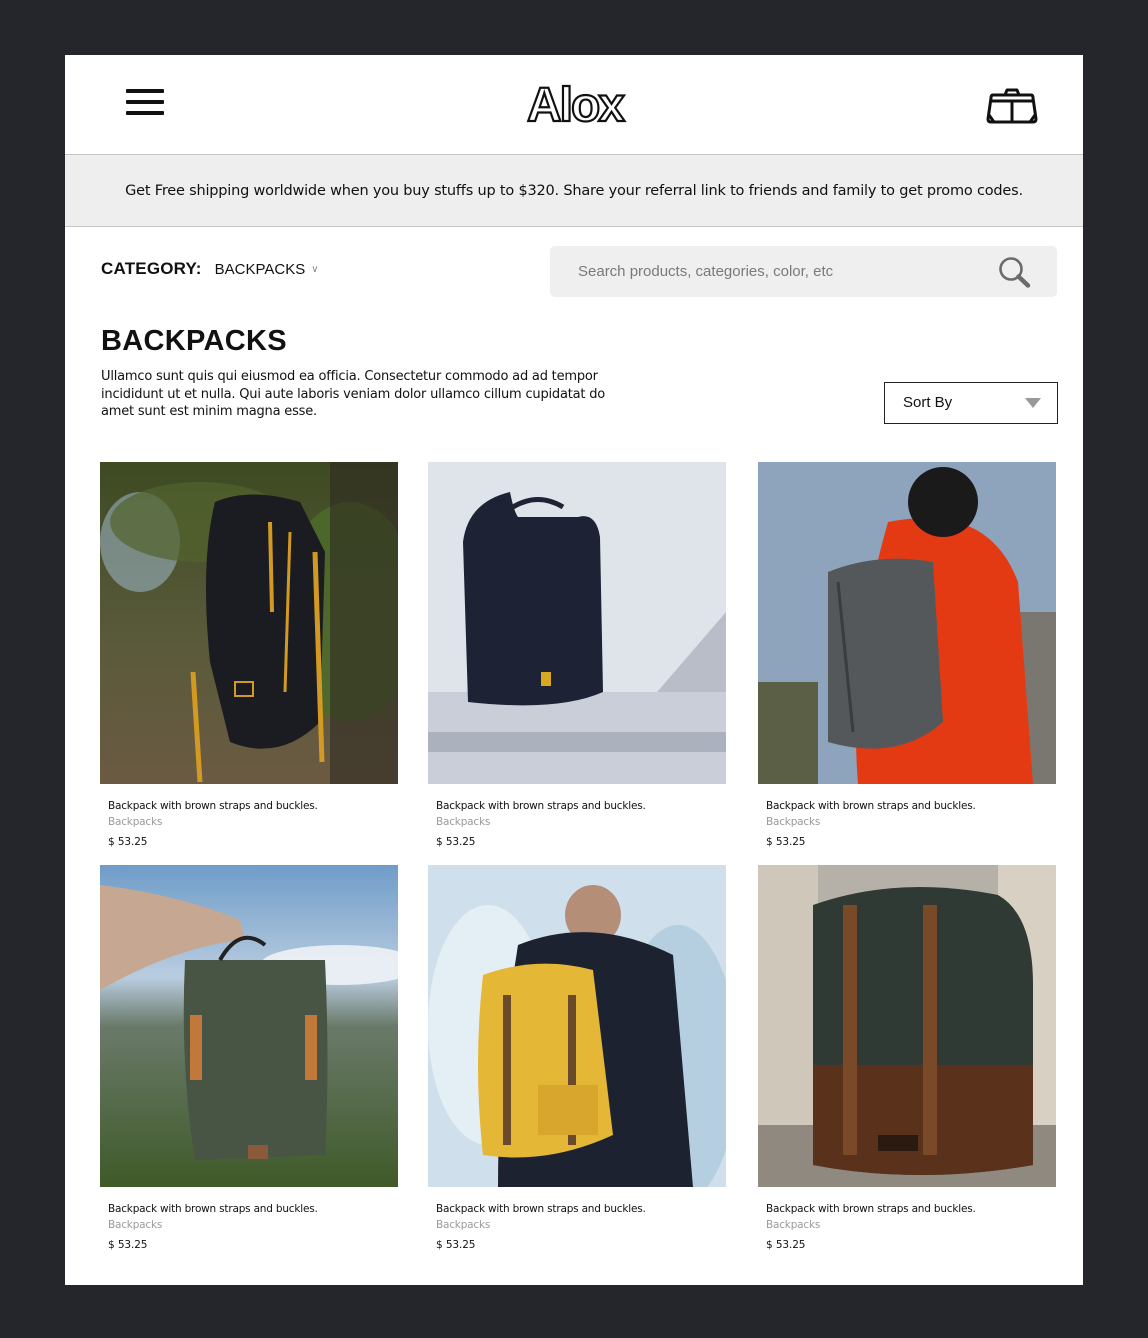 The width and height of the screenshot is (1148, 1338). I want to click on category-value: BACKPACKS, so click(260, 269).